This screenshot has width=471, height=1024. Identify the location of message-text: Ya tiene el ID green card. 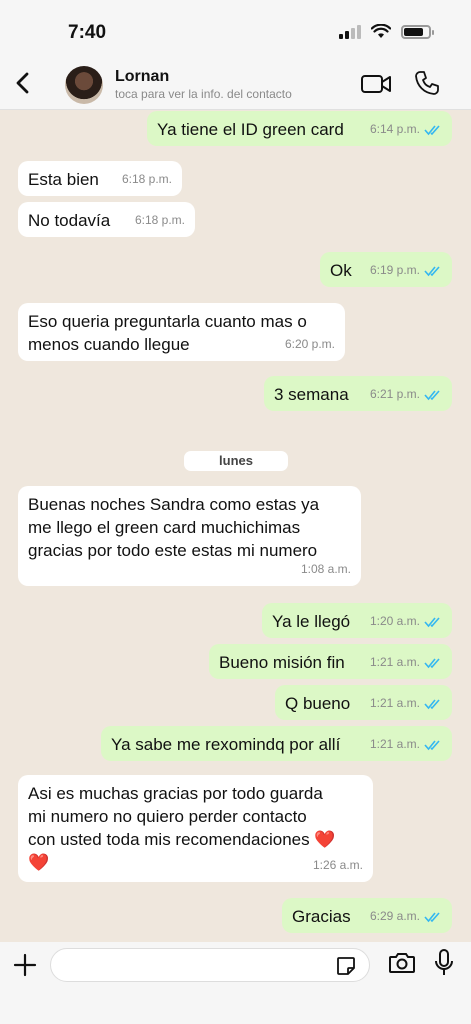
(250, 129).